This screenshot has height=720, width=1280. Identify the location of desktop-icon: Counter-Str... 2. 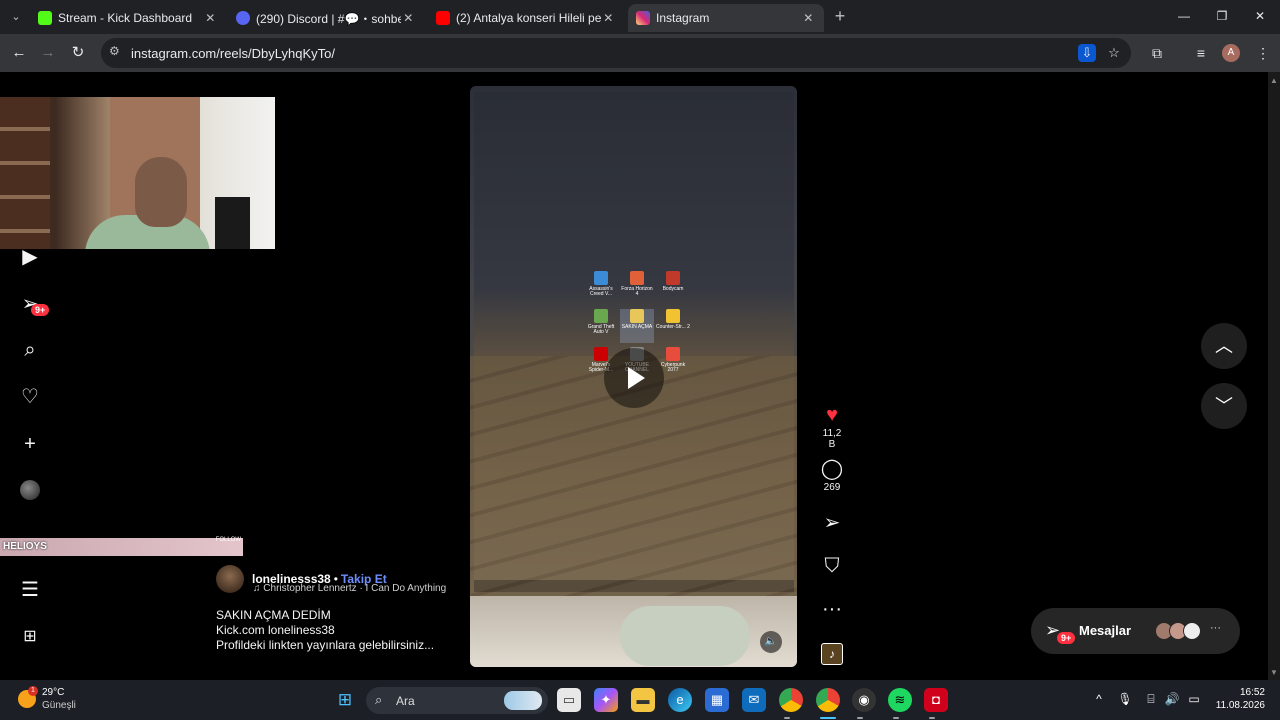
(673, 326).